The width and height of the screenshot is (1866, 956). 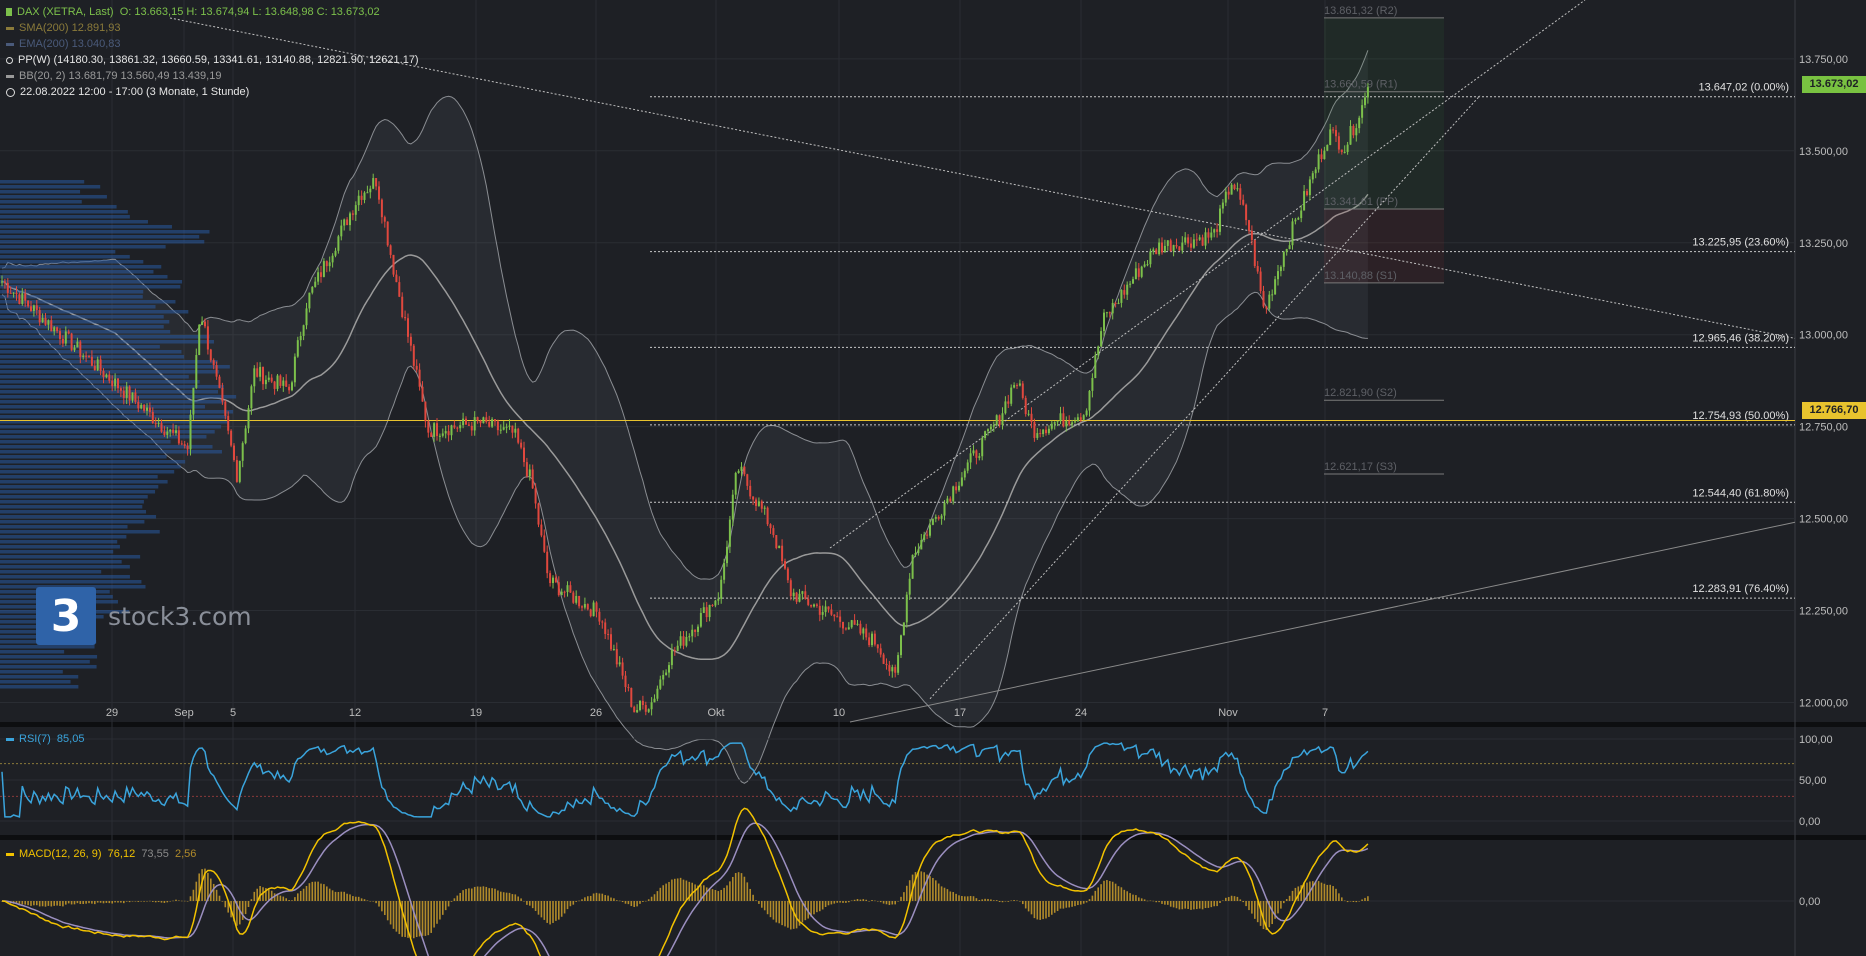 What do you see at coordinates (120, 76) in the screenshot?
I see `legend-bb-text: BB(20, 2) 13.681,79 13.560,49 13.439,19` at bounding box center [120, 76].